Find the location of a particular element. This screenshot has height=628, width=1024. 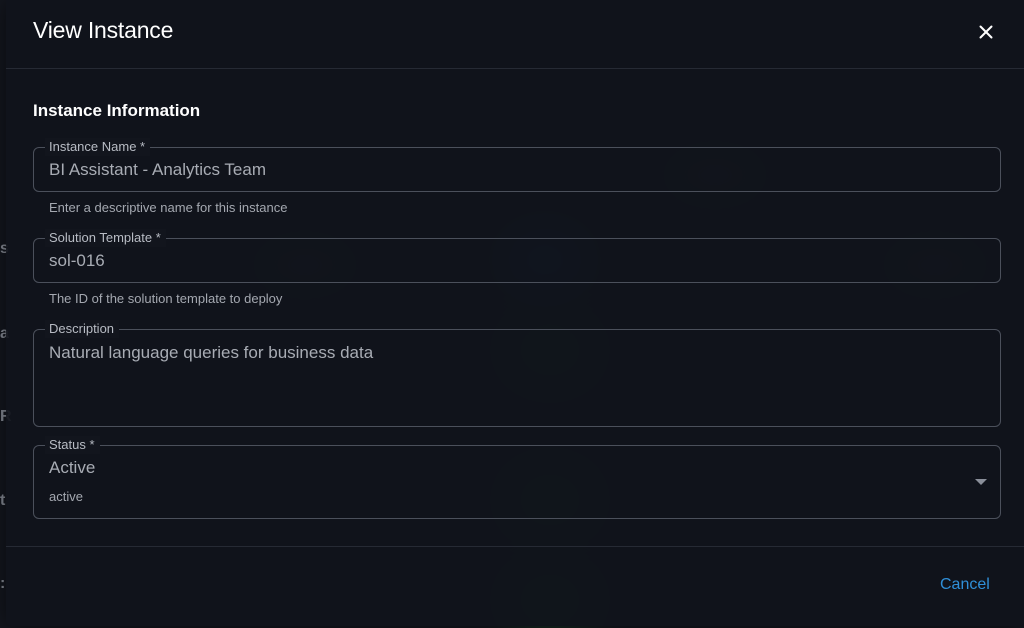

solution-template-label: Solution Template * is located at coordinates (105, 238).